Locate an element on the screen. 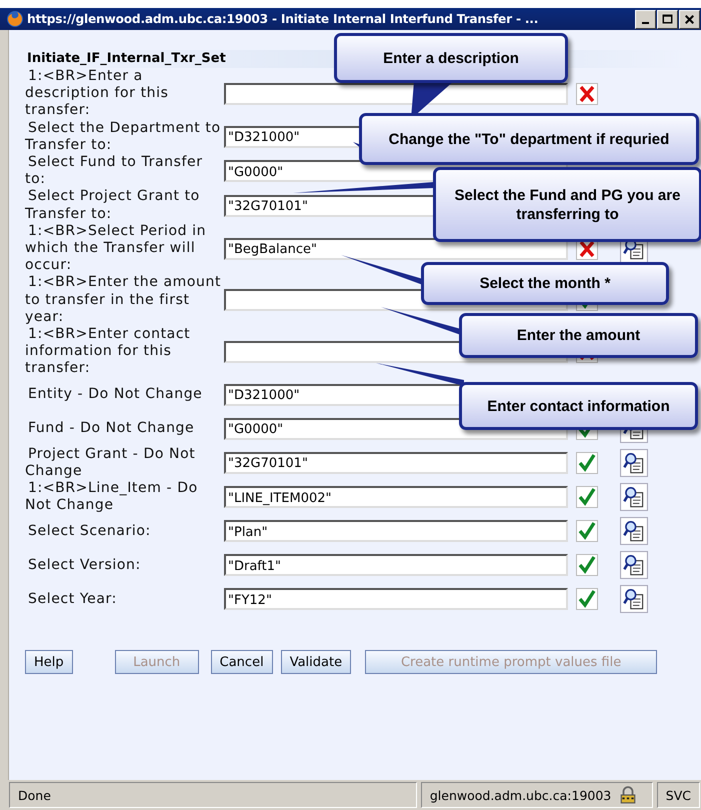 This screenshot has width=701, height=810. field-label: 1:<BR>Line_Item - Do Not Change is located at coordinates (112, 497).